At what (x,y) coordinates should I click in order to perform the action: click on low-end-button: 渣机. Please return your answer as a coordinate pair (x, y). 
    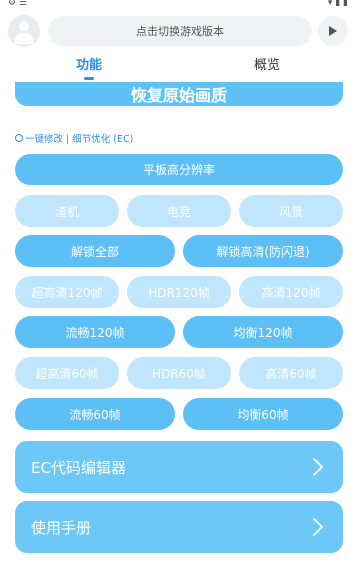
    Looking at the image, I should click on (67, 211).